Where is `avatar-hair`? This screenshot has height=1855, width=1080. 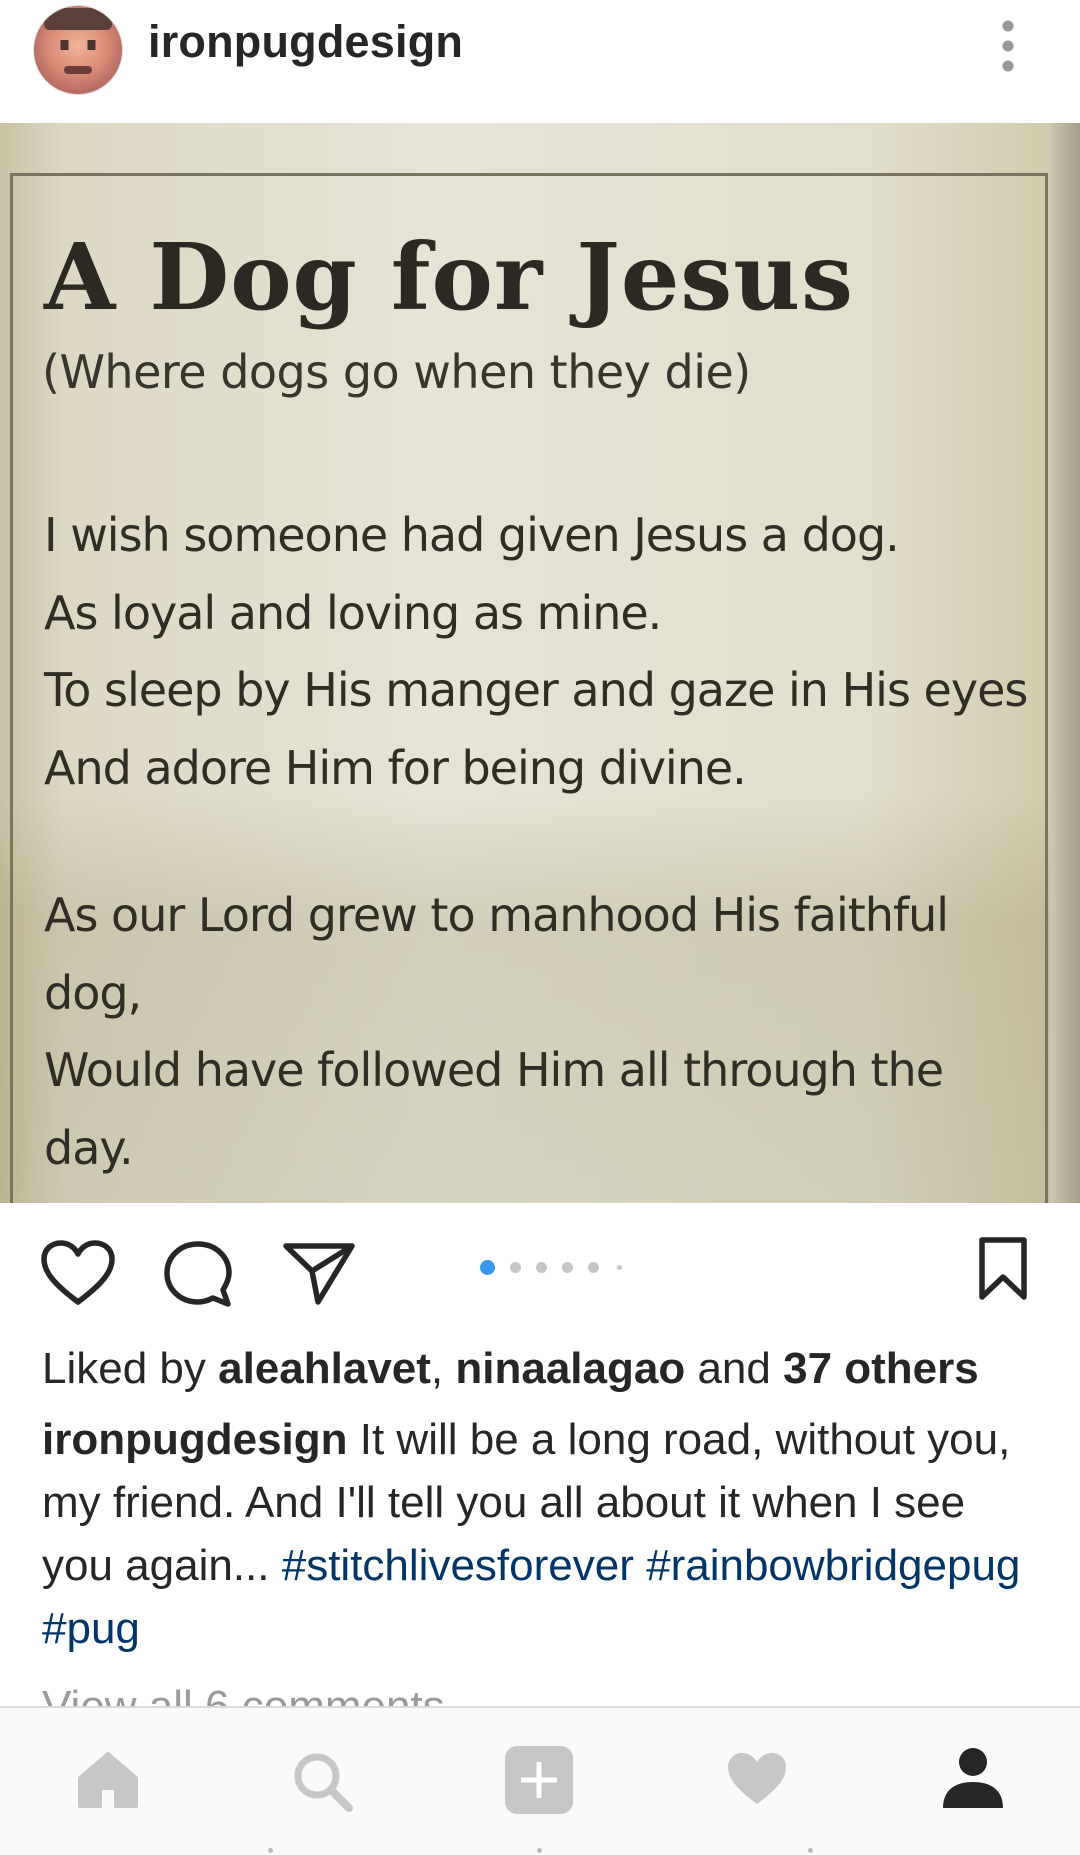
avatar-hair is located at coordinates (78, 19).